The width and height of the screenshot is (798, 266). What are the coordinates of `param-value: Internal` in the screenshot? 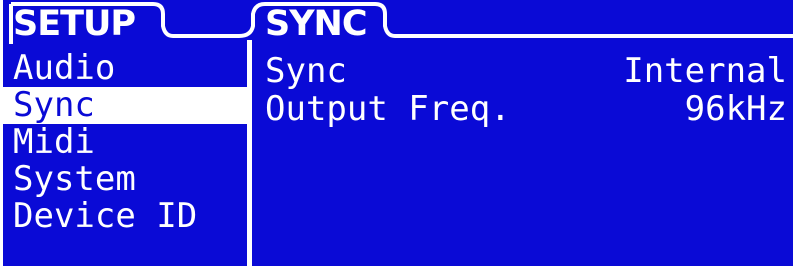 It's located at (705, 71).